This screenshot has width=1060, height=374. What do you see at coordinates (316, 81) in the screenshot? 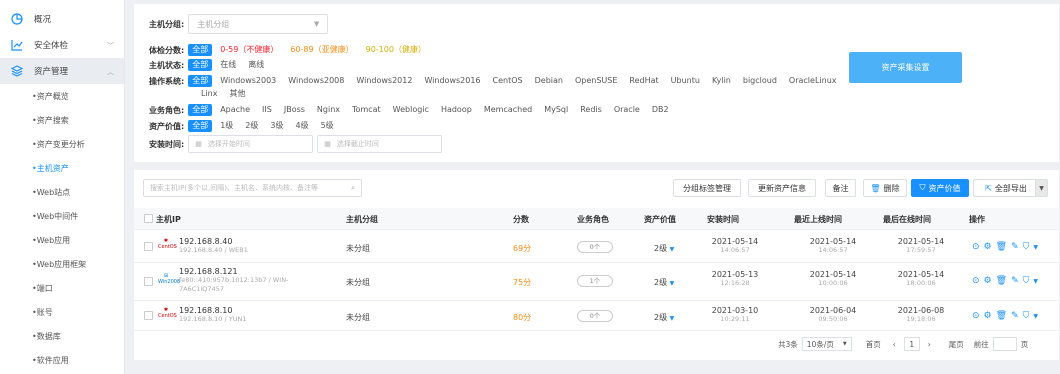
I see `tag-os: Windows2008` at bounding box center [316, 81].